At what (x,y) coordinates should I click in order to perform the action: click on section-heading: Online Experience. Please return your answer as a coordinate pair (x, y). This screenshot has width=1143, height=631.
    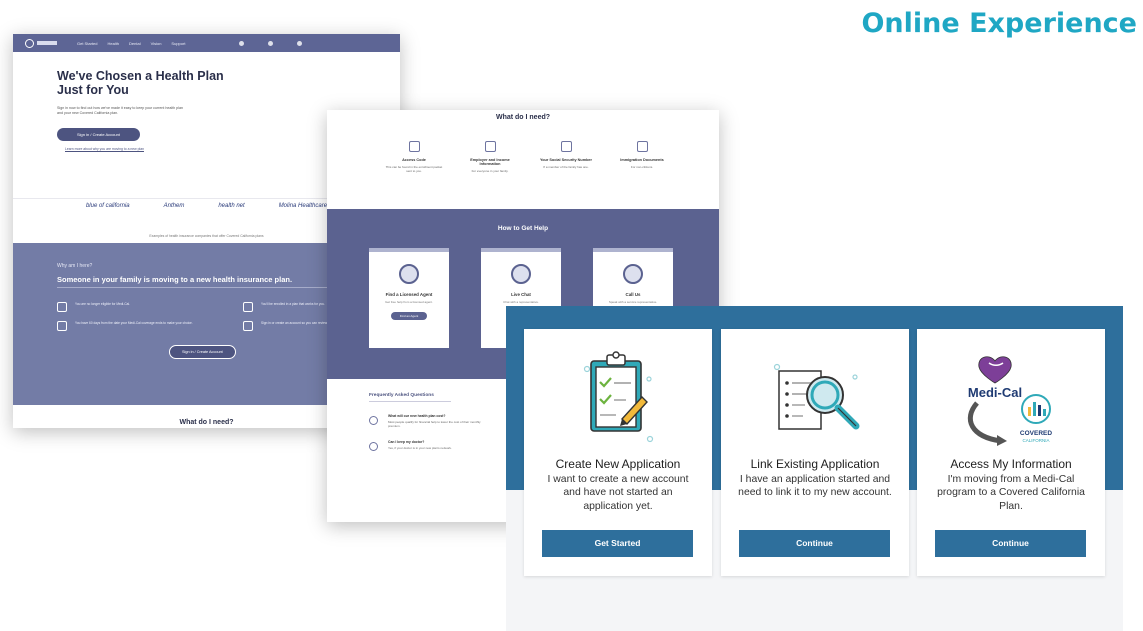
    Looking at the image, I should click on (999, 23).